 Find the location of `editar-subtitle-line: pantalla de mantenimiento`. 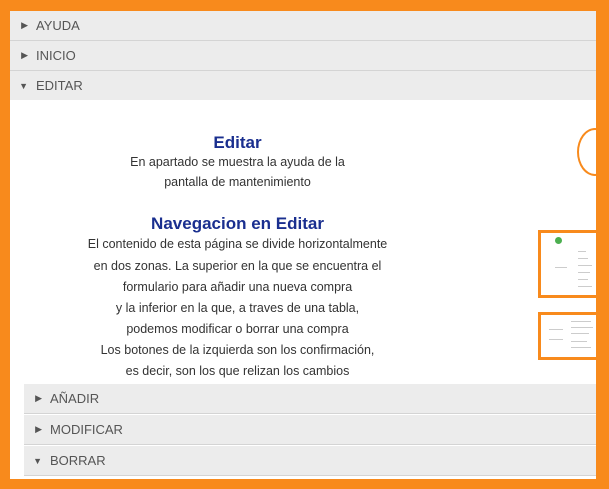

editar-subtitle-line: pantalla de mantenimiento is located at coordinates (237, 182).